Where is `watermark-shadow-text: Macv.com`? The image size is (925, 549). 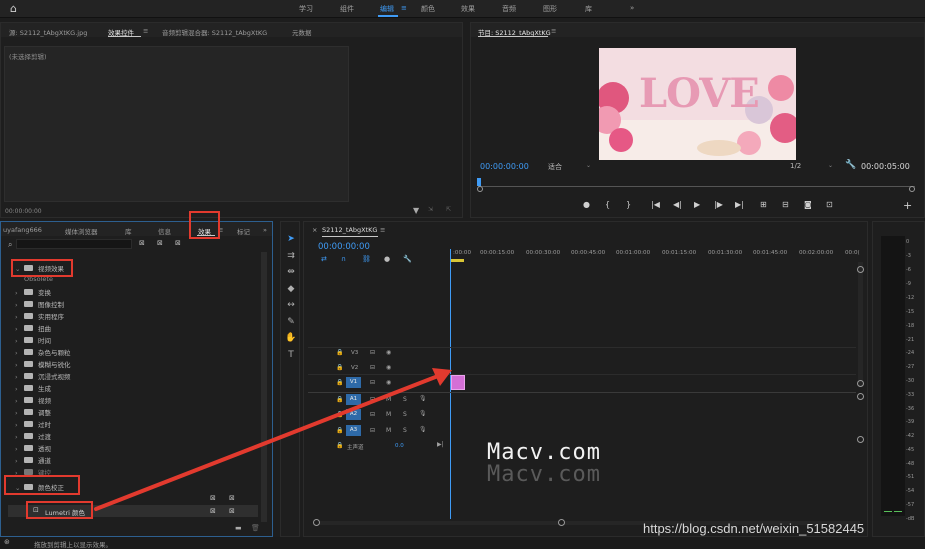 watermark-shadow-text: Macv.com is located at coordinates (544, 474).